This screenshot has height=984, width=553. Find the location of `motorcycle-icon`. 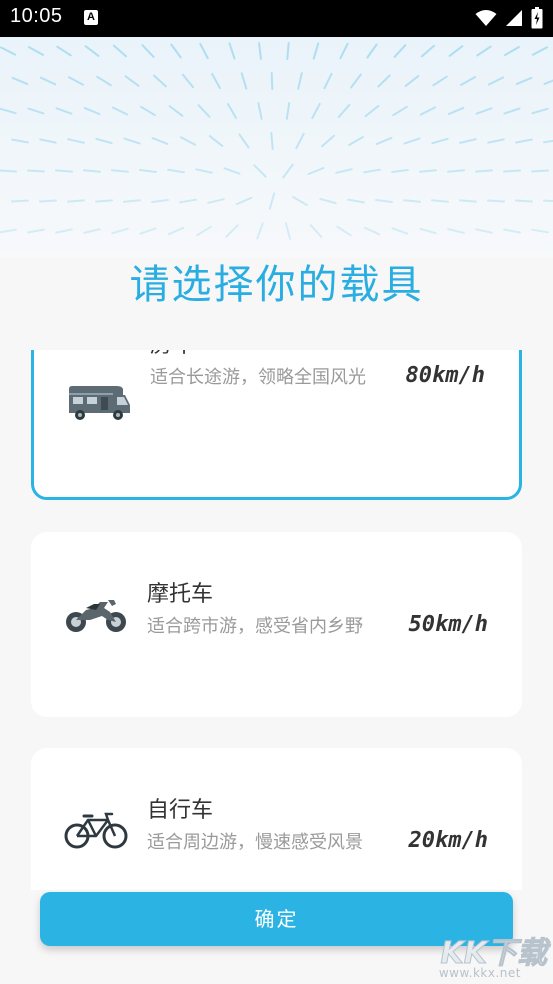

motorcycle-icon is located at coordinates (96, 616).